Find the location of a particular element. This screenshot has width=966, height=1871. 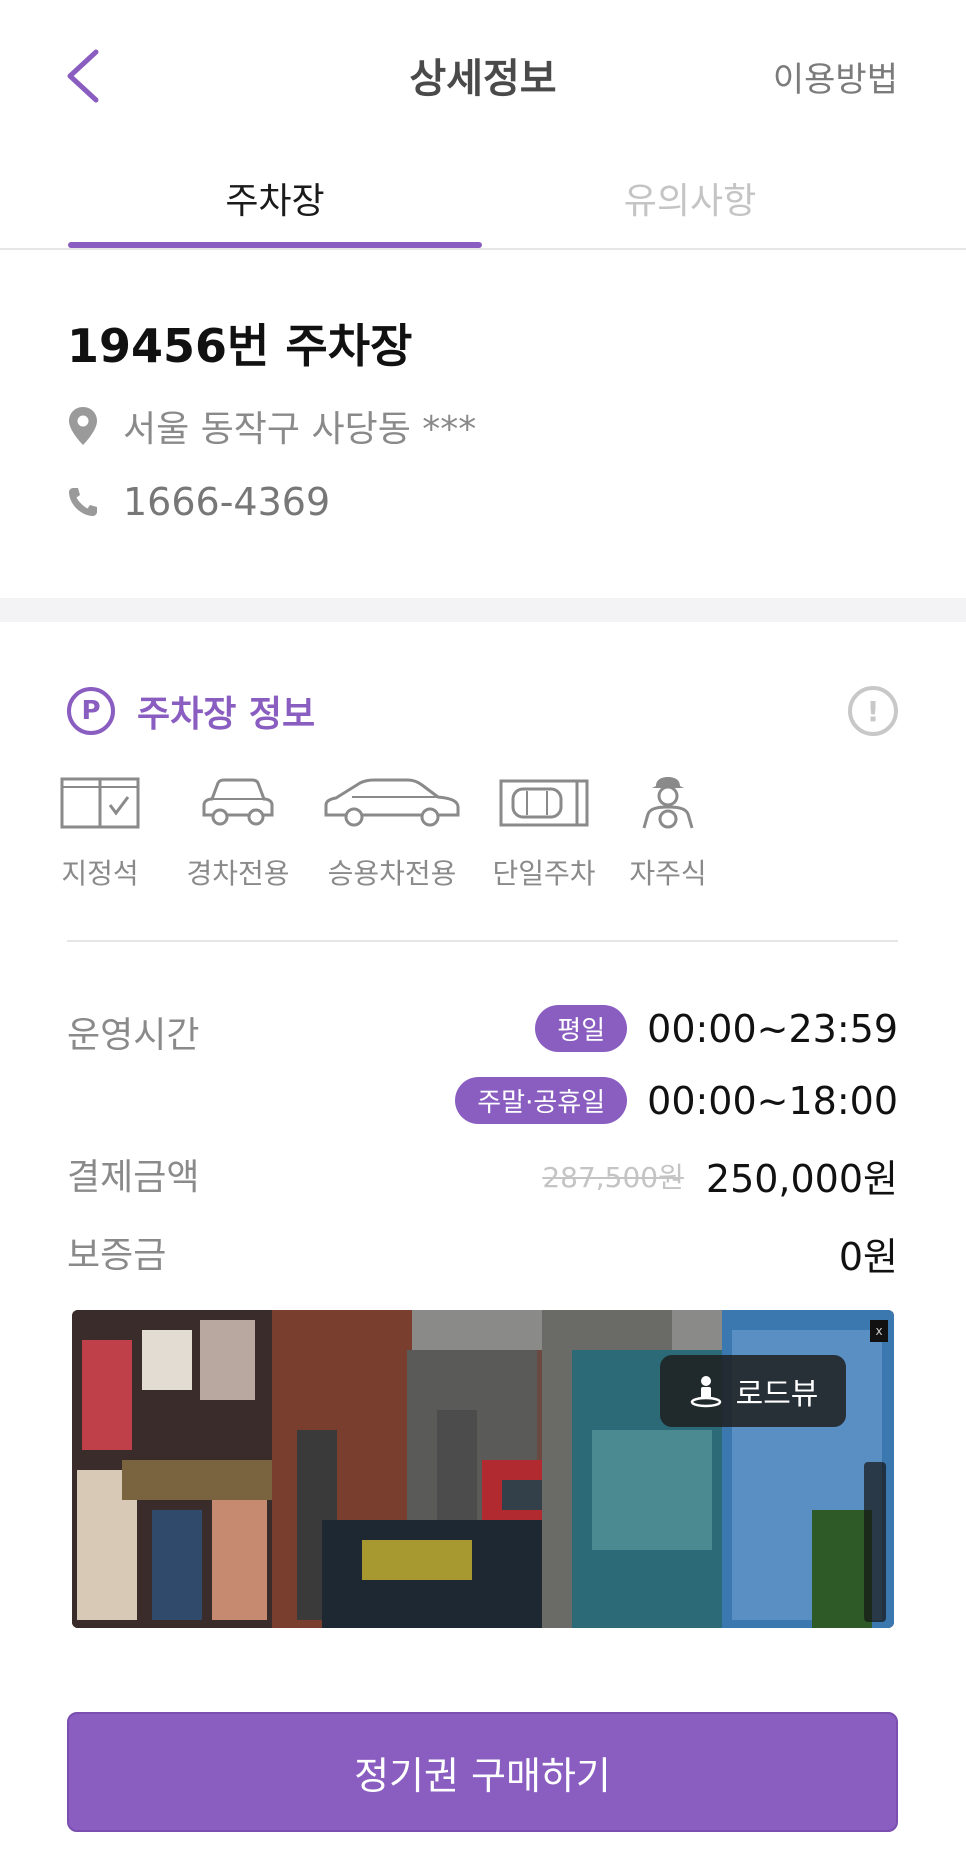

info-alert-icon: ! is located at coordinates (873, 711).